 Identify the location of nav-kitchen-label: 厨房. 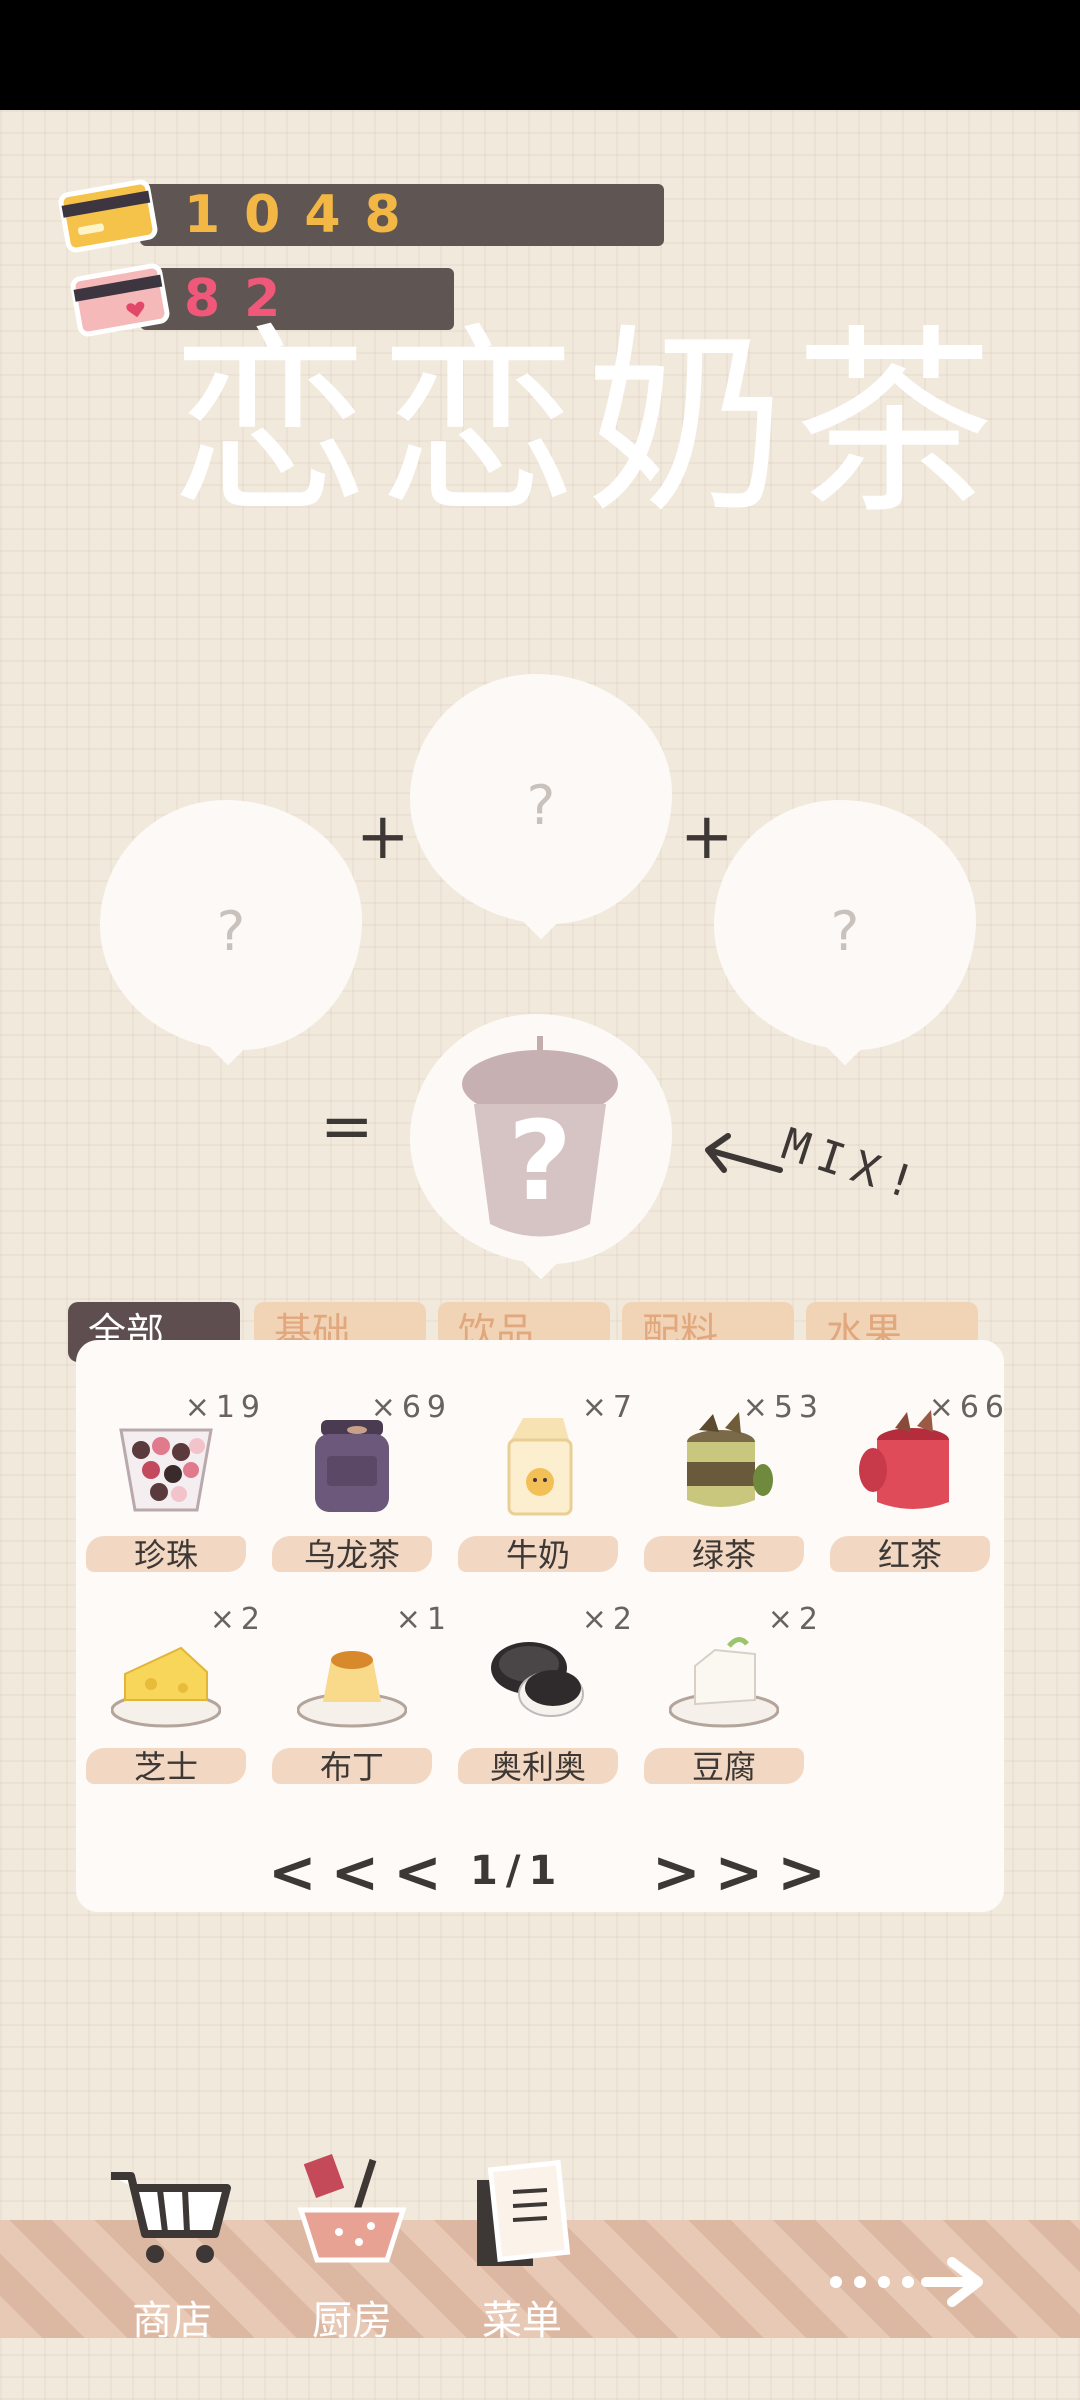
(352, 2321).